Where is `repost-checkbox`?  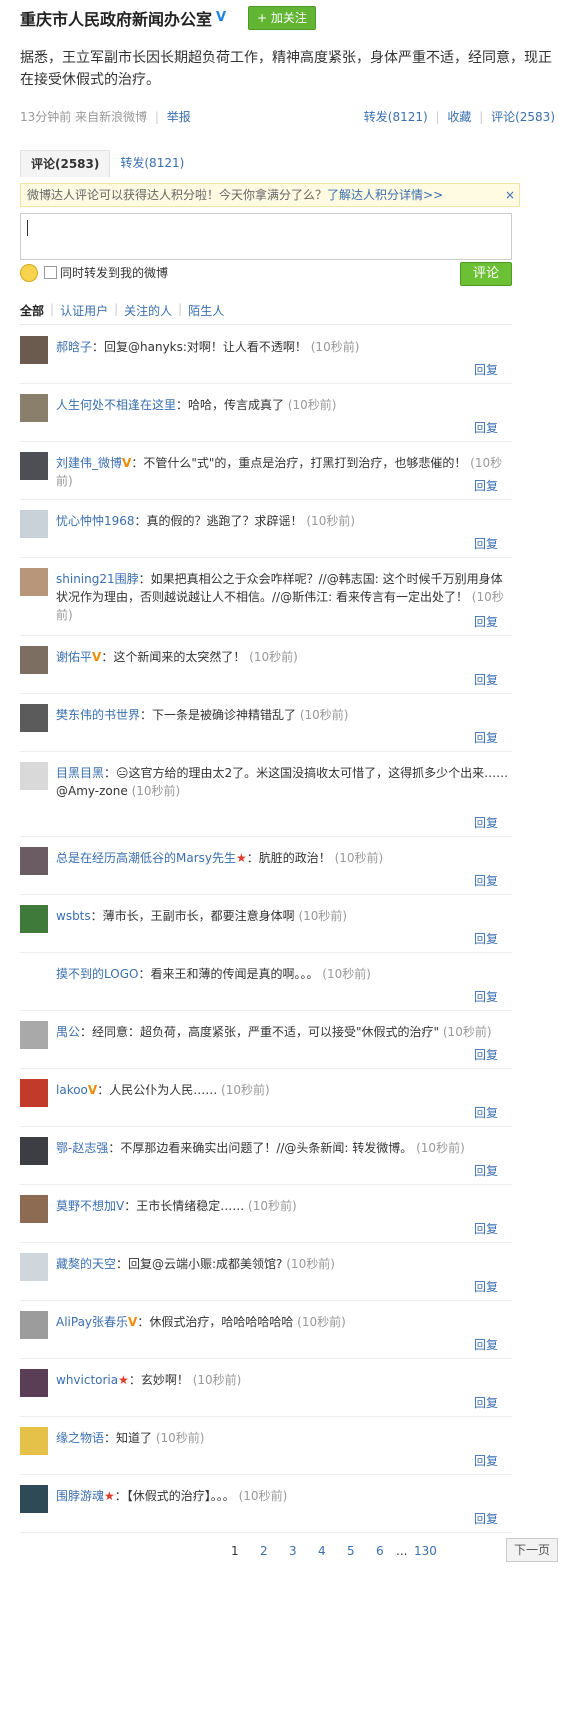 repost-checkbox is located at coordinates (50, 272).